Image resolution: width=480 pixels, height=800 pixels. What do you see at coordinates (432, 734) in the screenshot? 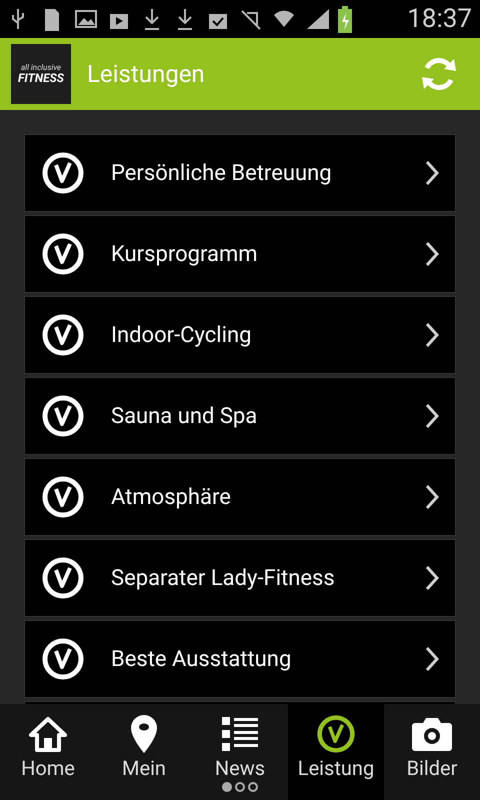
I see `camera-icon` at bounding box center [432, 734].